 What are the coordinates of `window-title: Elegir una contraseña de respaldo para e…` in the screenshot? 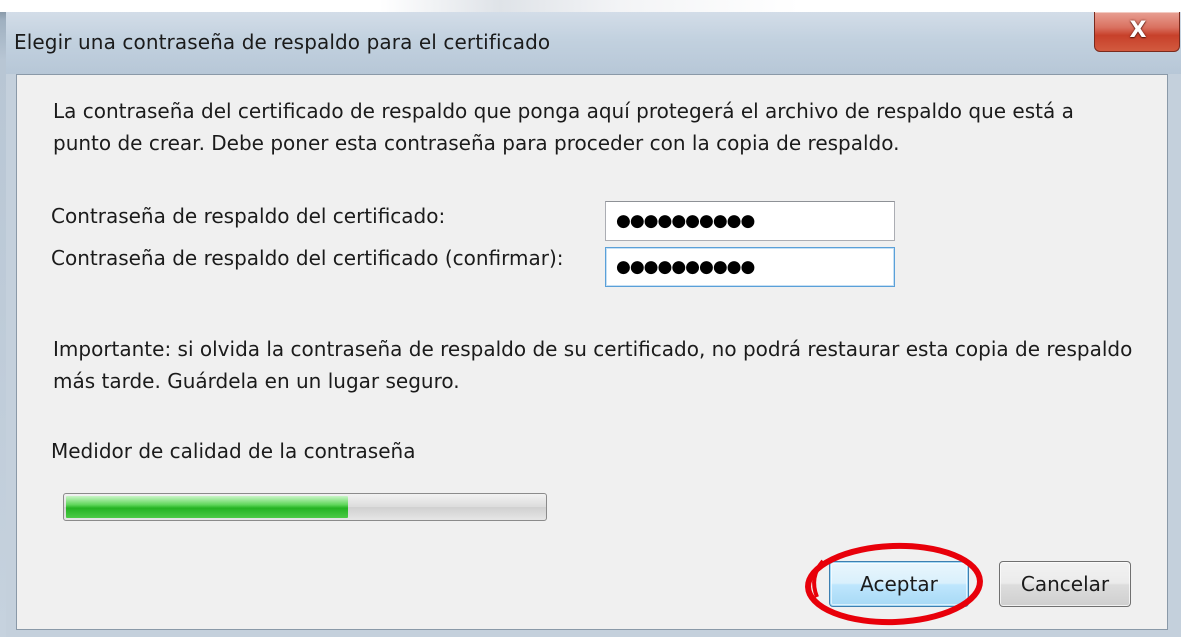 It's located at (282, 42).